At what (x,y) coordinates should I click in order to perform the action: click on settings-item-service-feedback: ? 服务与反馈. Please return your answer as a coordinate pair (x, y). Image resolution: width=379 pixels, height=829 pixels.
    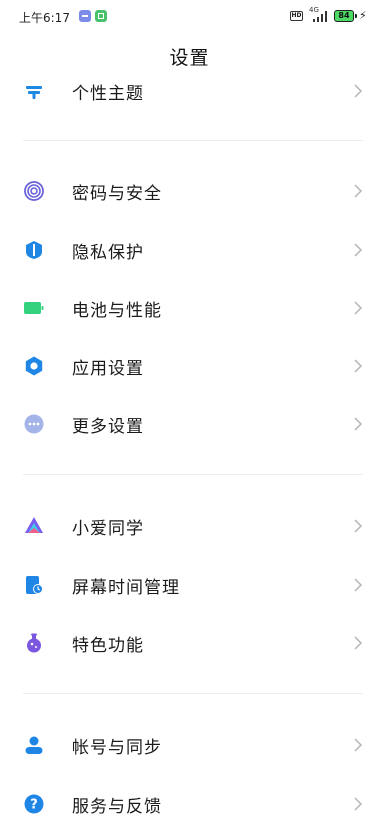
    Looking at the image, I should click on (189, 804).